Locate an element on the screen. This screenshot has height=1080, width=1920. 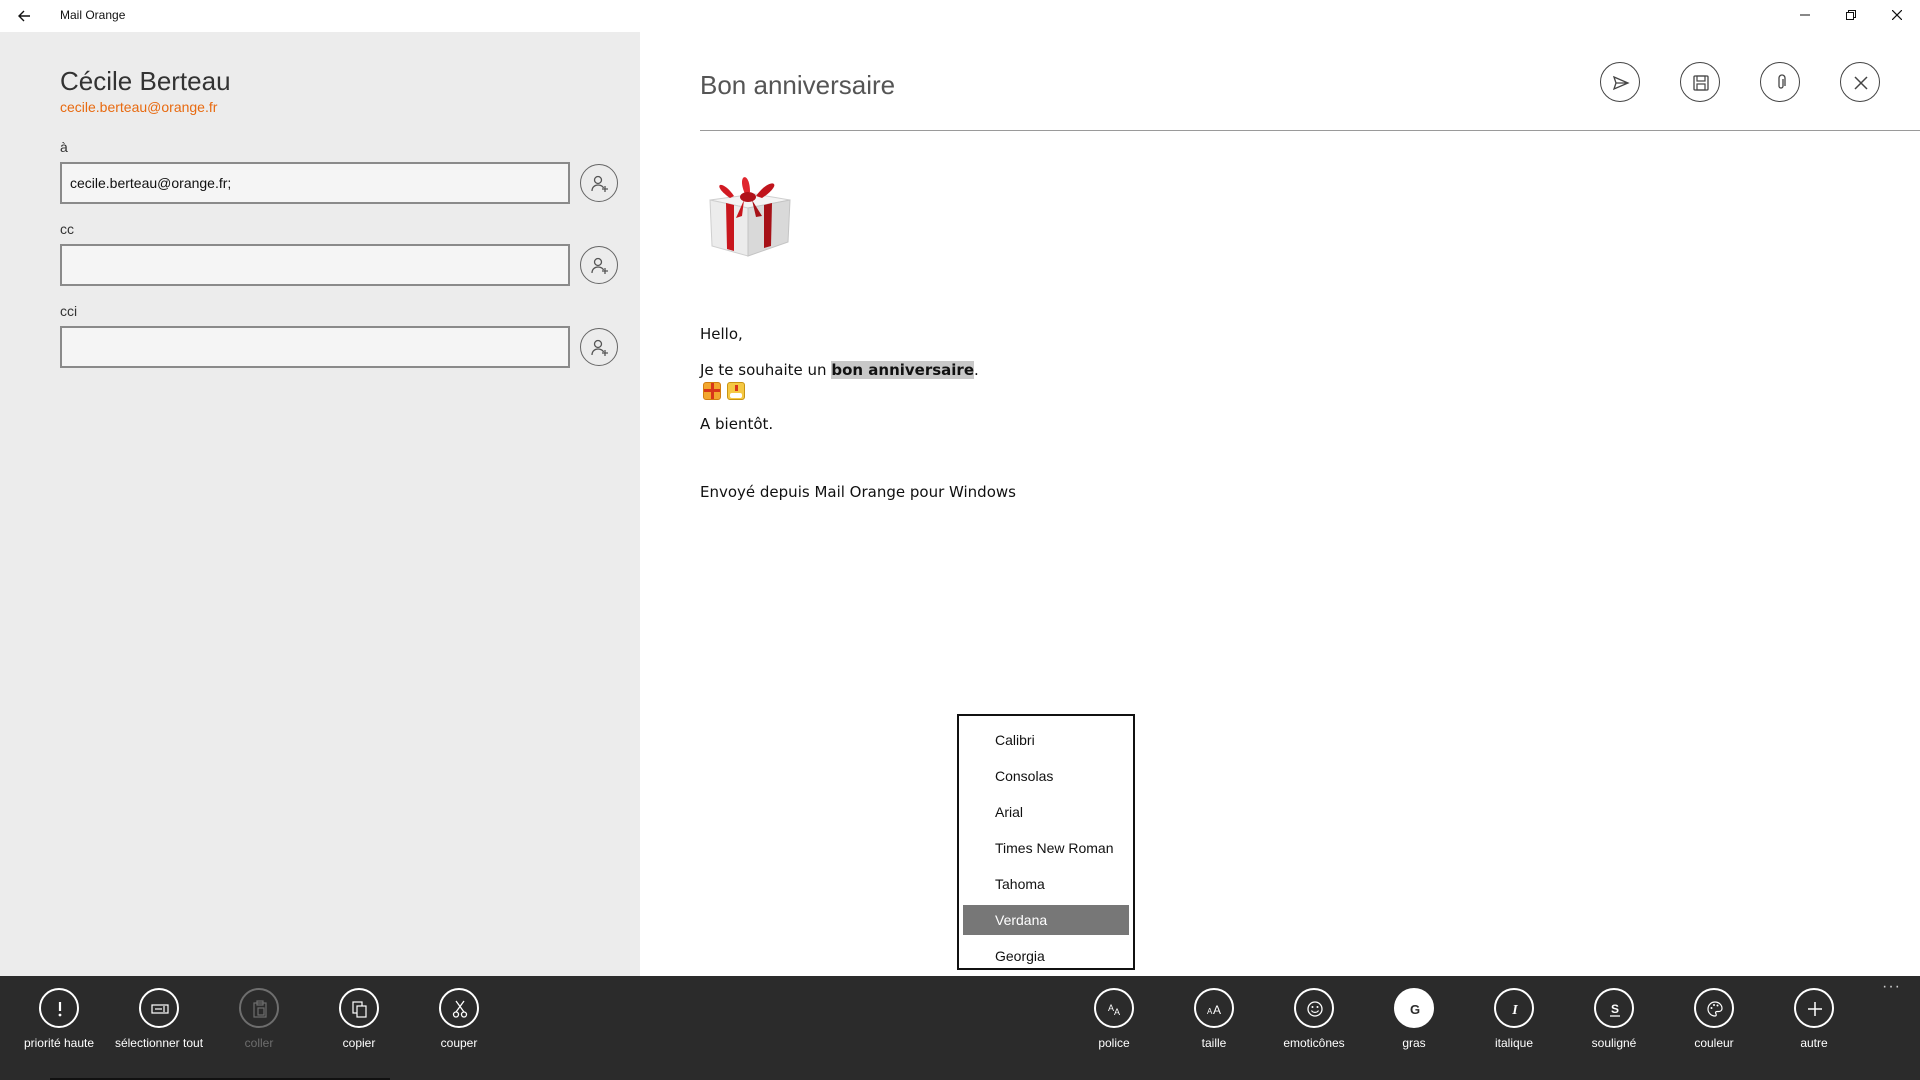
font-option-verdana: Verdana is located at coordinates (1046, 920).